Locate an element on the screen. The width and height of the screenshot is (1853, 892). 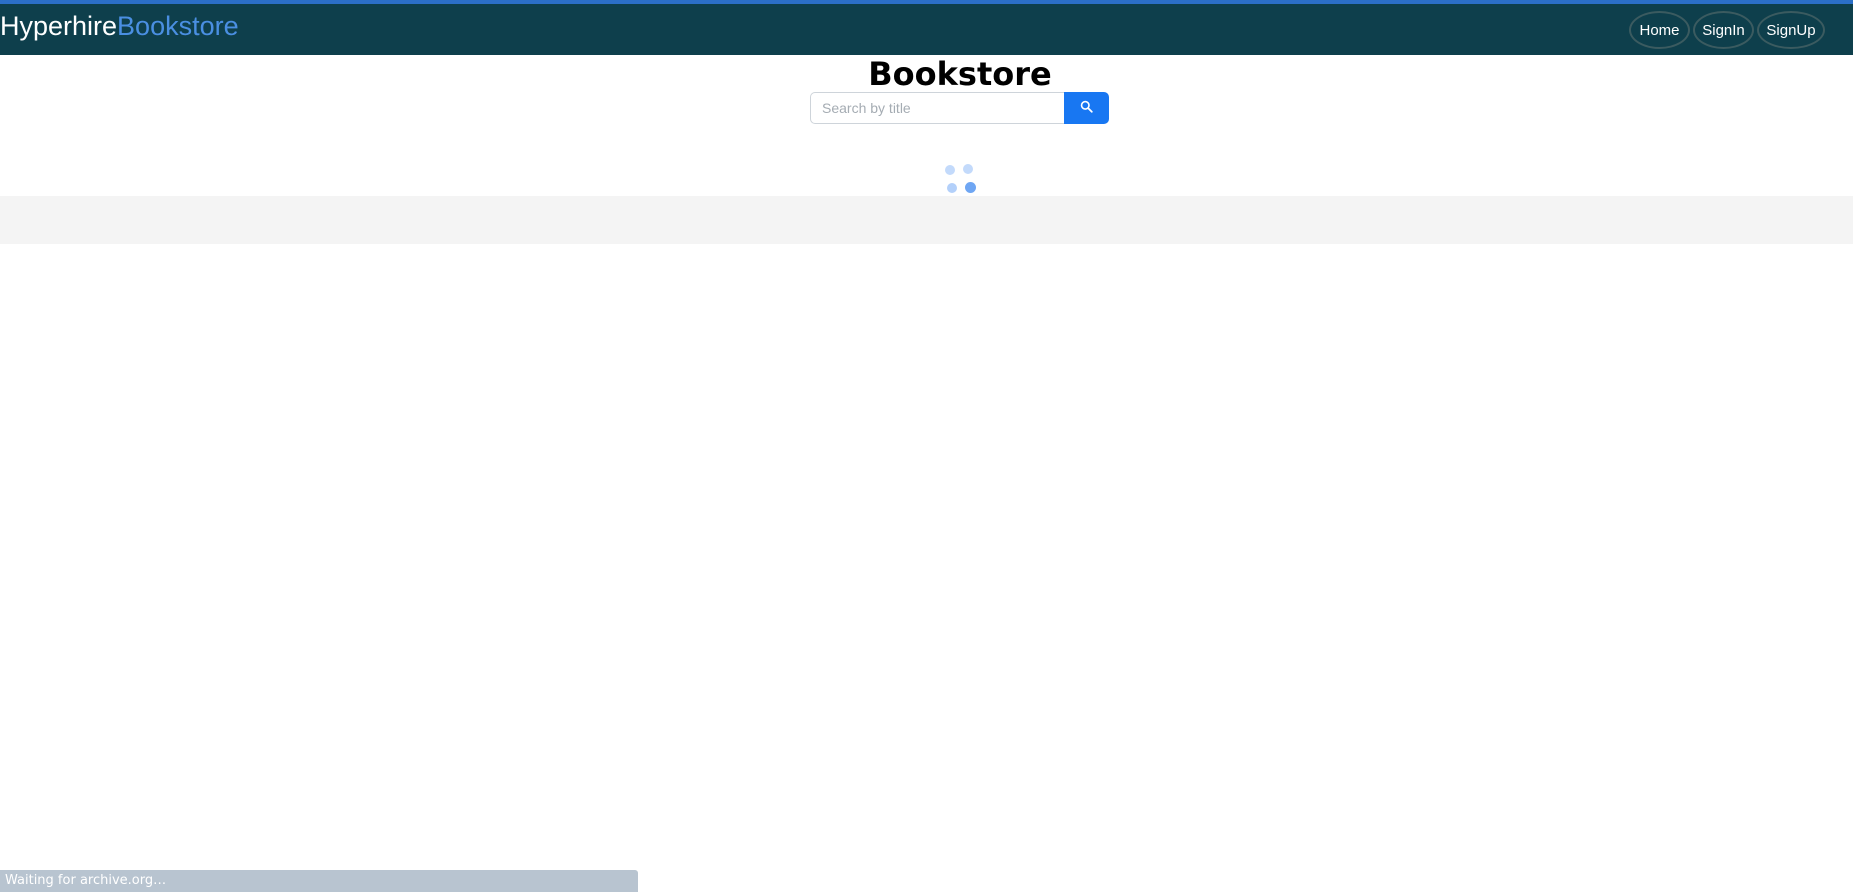
brand-name-primary: Hyperhire is located at coordinates (59, 26).